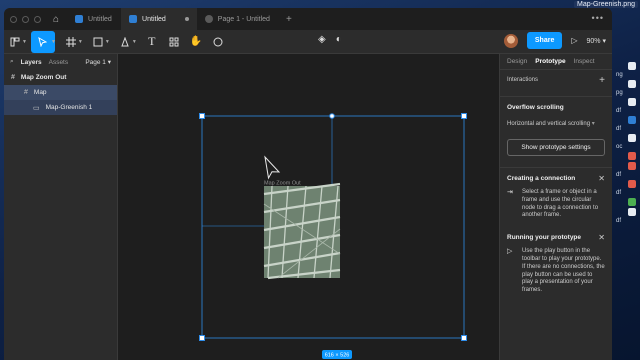  What do you see at coordinates (37, 19) in the screenshot?
I see `zoom-window-button` at bounding box center [37, 19].